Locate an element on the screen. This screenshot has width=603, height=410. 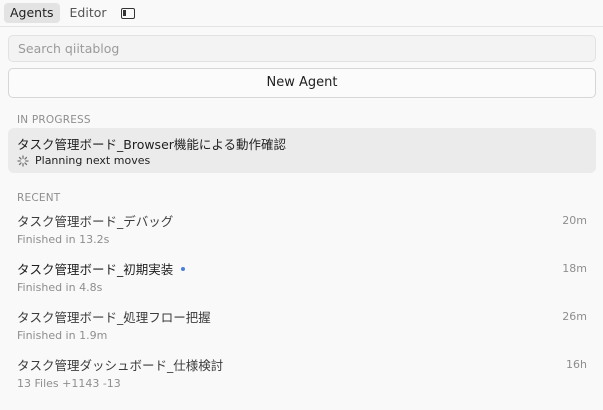
in-progress-status: Planning next moves is located at coordinates (83, 160).